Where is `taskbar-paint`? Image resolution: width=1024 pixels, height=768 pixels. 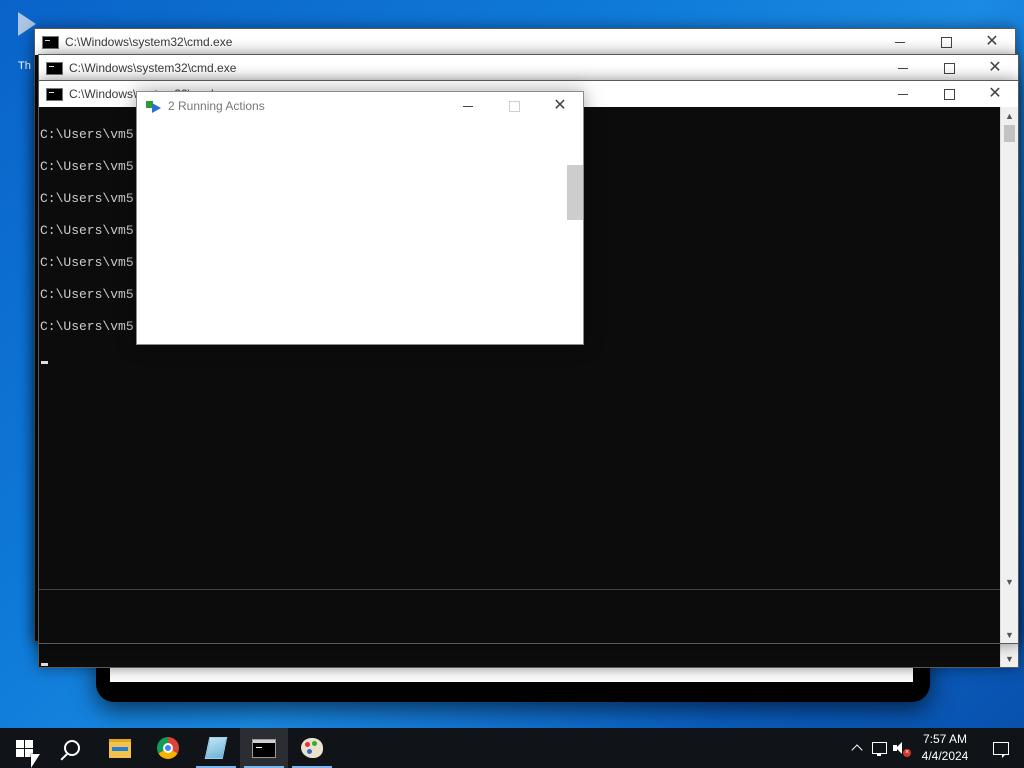 taskbar-paint is located at coordinates (312, 748).